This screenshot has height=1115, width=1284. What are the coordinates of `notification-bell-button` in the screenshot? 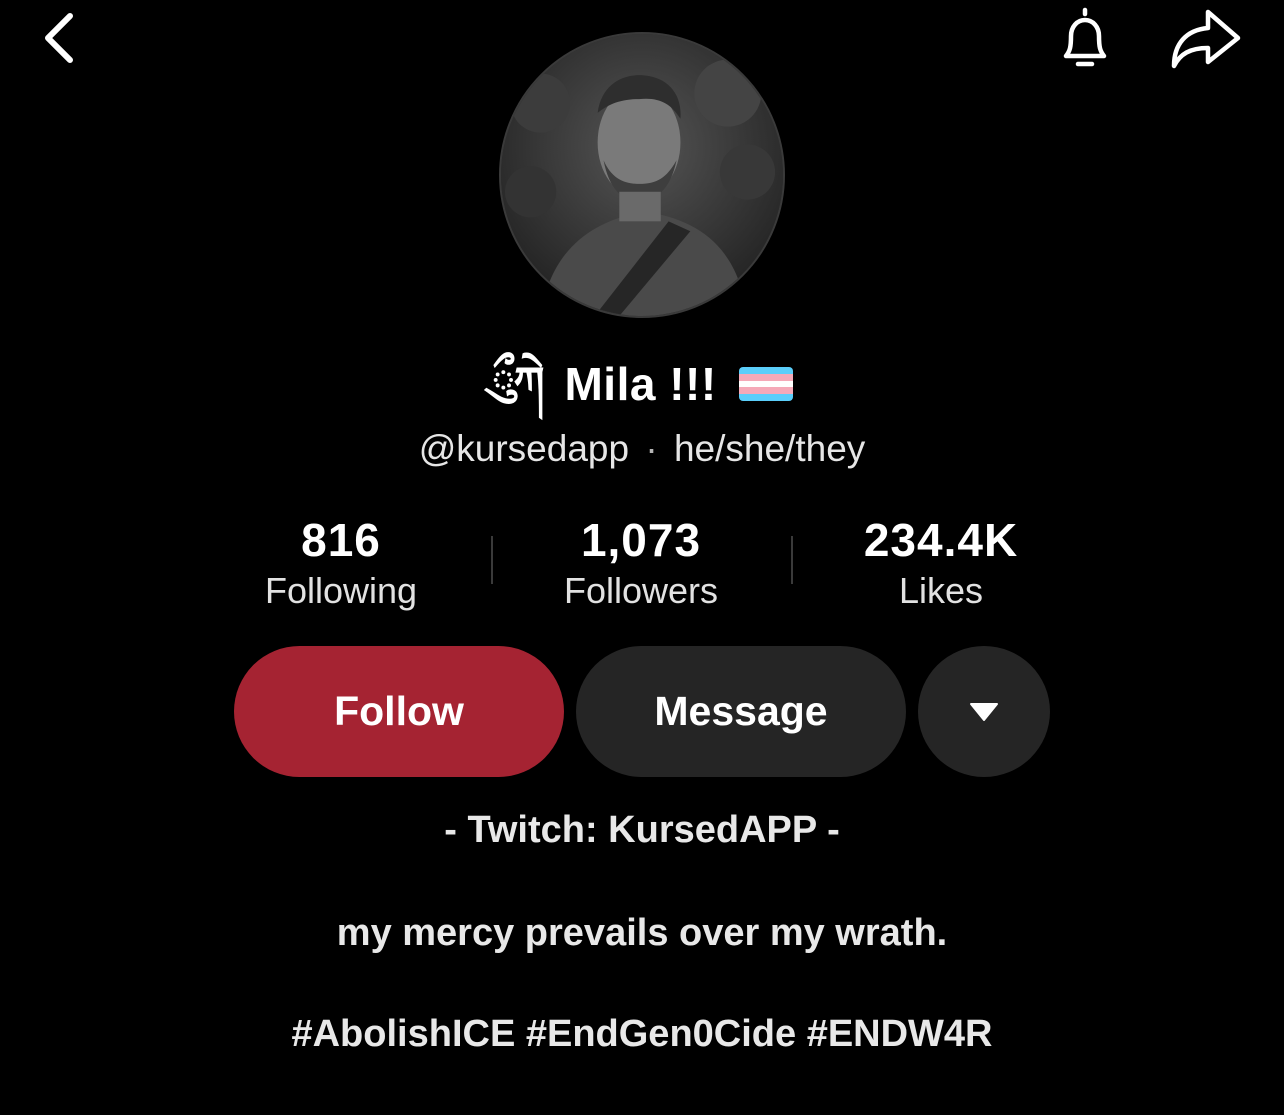 It's located at (1085, 39).